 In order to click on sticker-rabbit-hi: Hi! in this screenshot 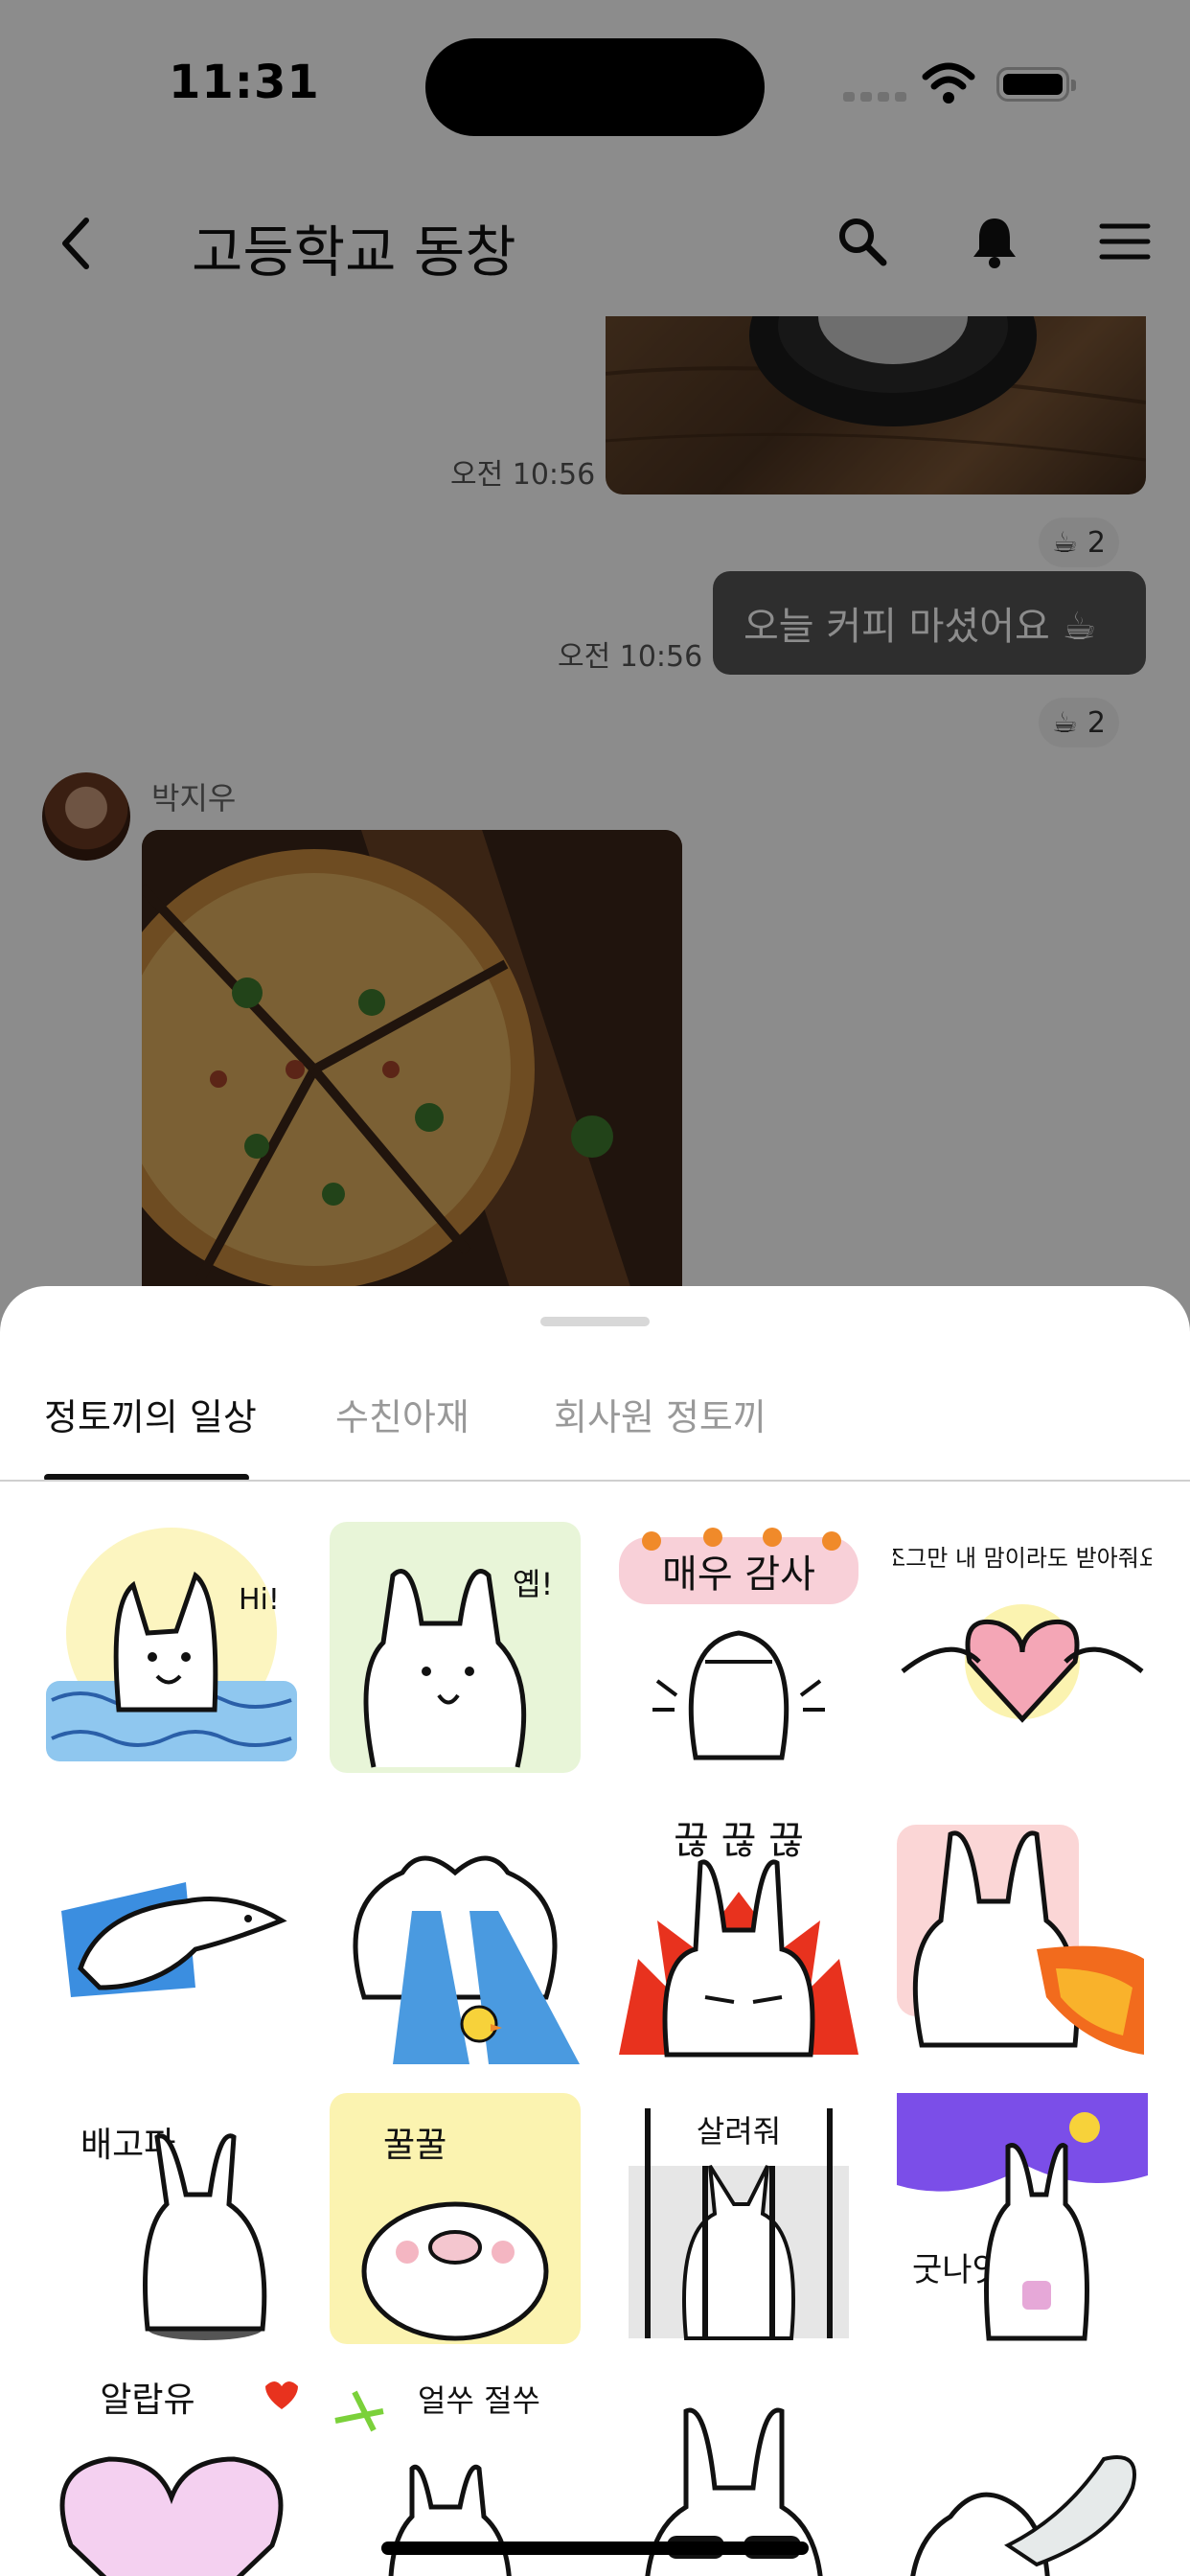, I will do `click(171, 1647)`.